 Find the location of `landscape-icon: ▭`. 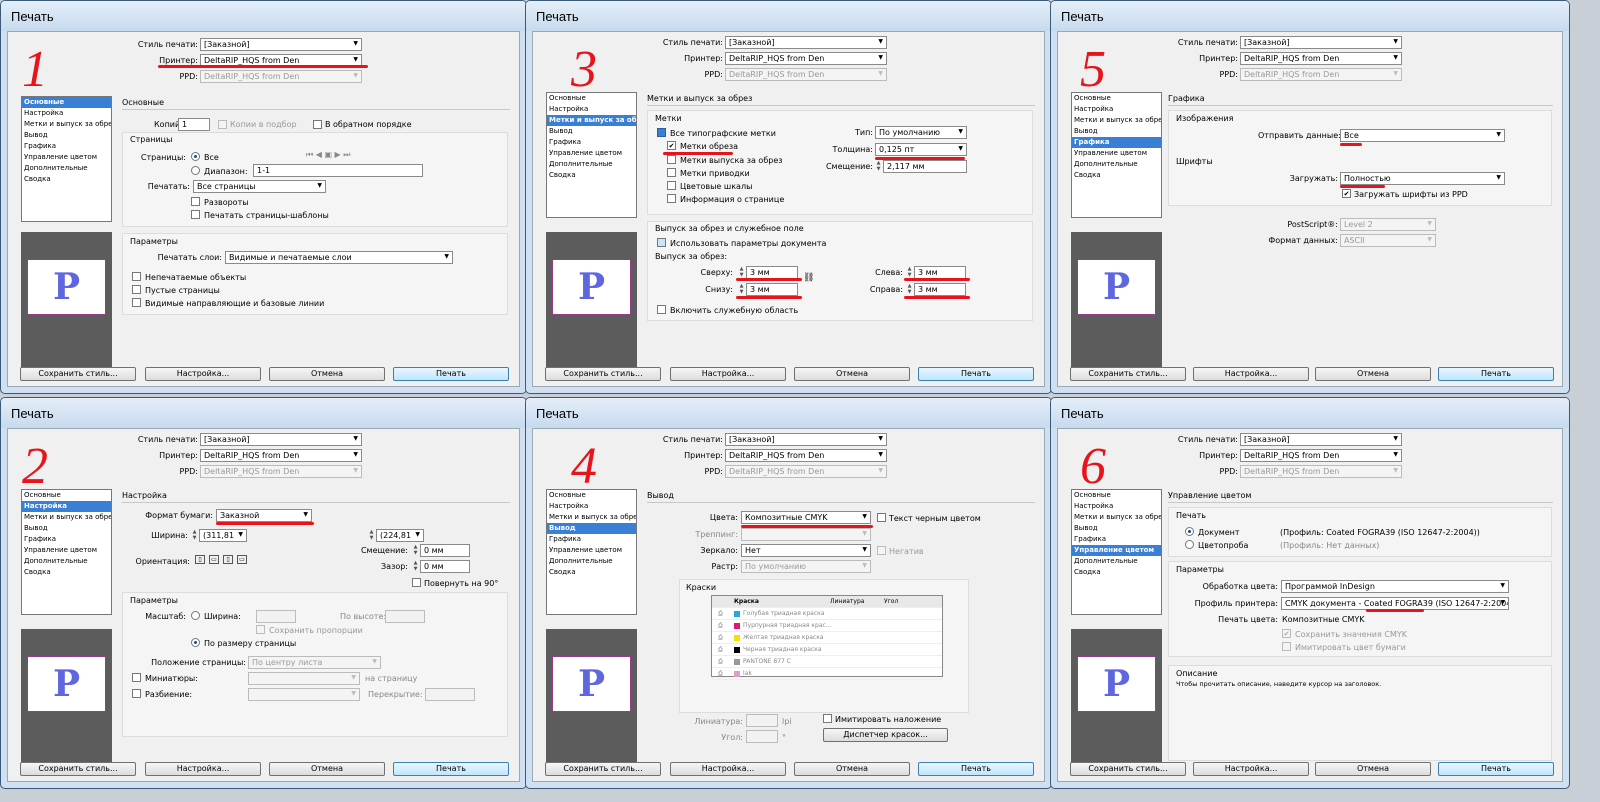

landscape-icon: ▭ is located at coordinates (214, 559).